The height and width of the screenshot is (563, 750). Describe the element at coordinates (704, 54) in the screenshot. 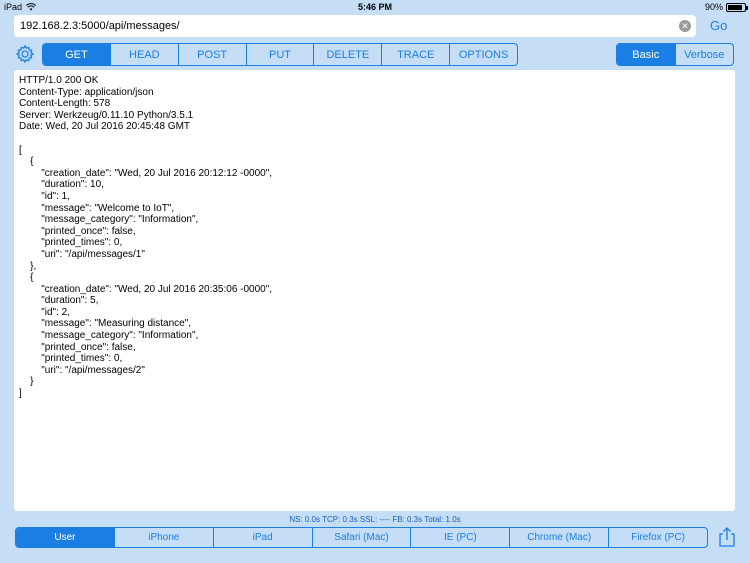

I see `mode-button-verbose: Verbose` at that location.